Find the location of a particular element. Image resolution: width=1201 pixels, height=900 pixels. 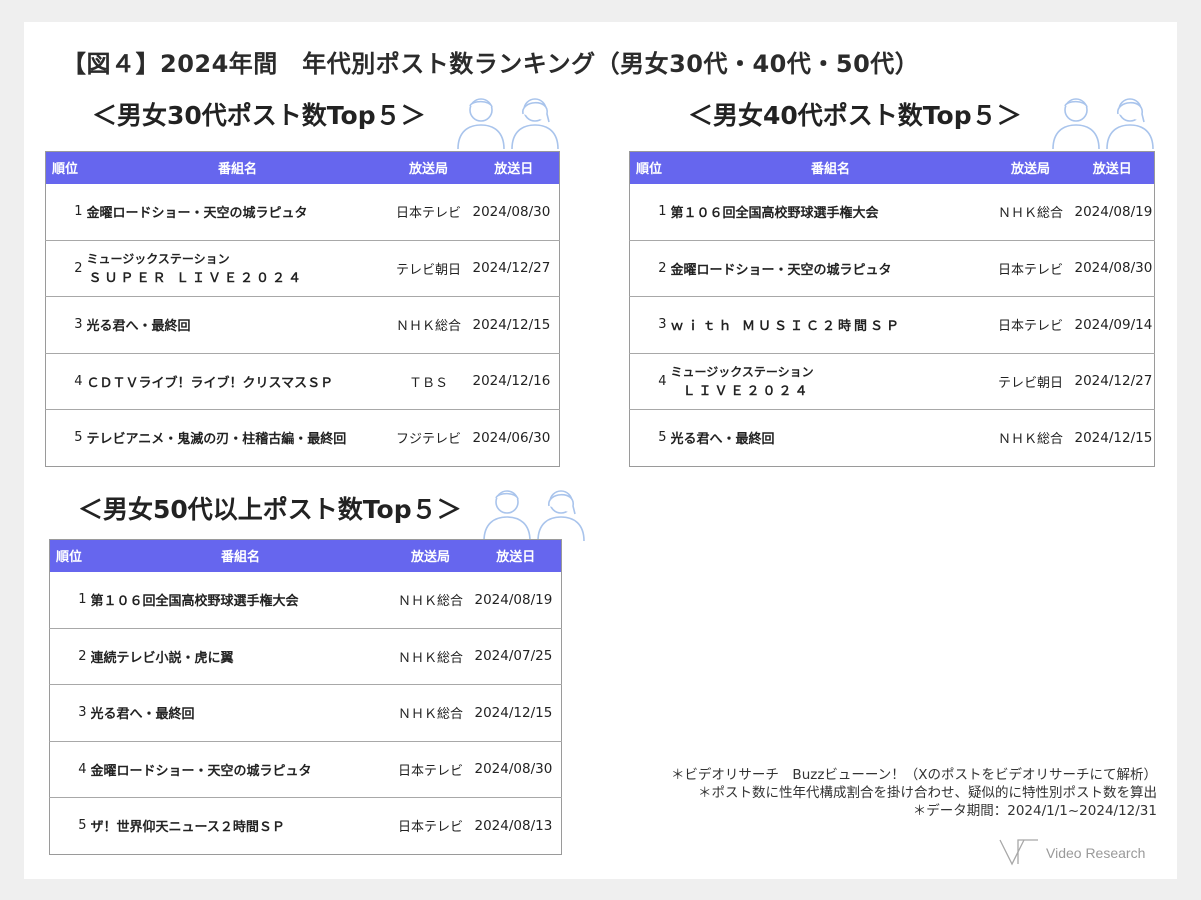

table-row: 4 金曜ロードショー・天空の城ラピュタ 日本テレビ 2024/08/30 is located at coordinates (305, 769).